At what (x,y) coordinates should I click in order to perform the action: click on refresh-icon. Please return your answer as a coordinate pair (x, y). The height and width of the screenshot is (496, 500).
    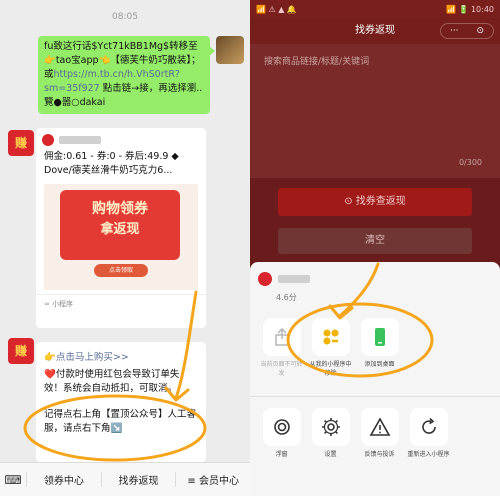
    Looking at the image, I should click on (428, 427).